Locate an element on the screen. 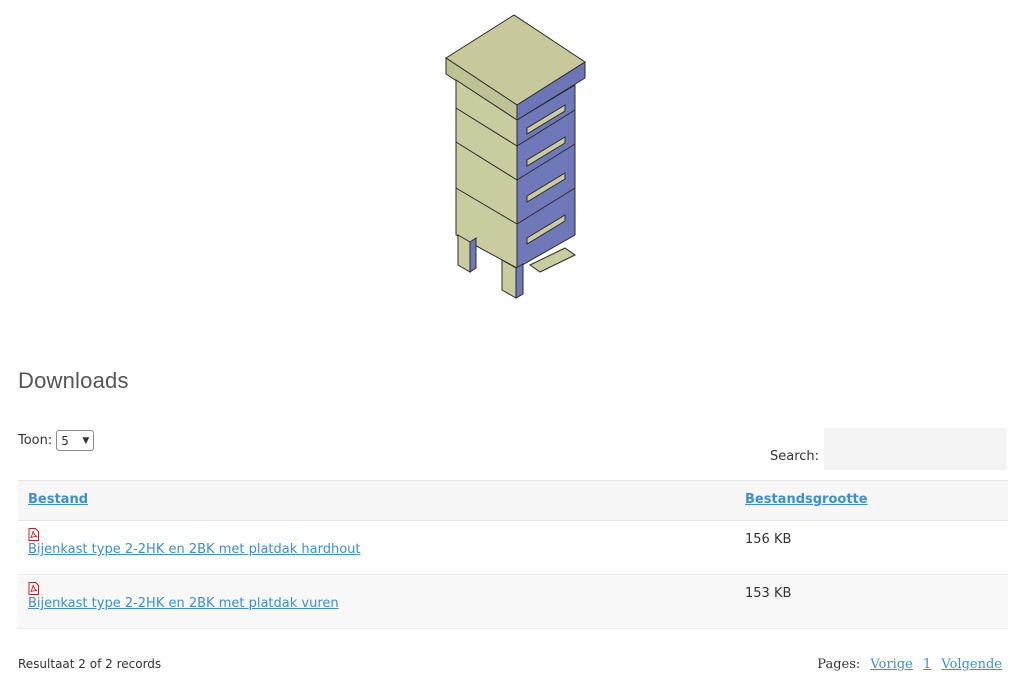  page-size-control: Toon: 5 ▼ is located at coordinates (56, 440).